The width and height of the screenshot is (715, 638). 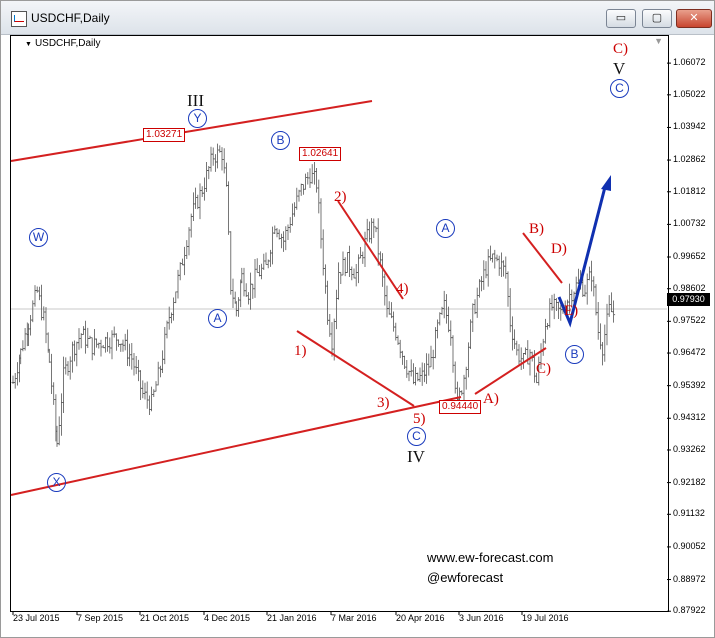 What do you see at coordinates (100, 618) in the screenshot?
I see `x-tick-label: 7 Sep 2015` at bounding box center [100, 618].